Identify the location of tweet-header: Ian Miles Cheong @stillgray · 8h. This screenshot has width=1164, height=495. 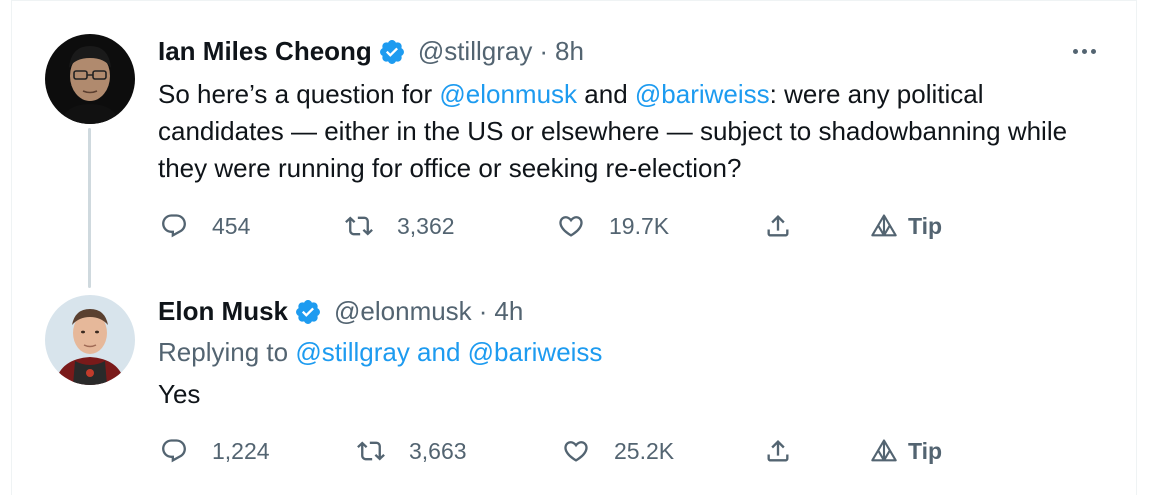
(371, 51).